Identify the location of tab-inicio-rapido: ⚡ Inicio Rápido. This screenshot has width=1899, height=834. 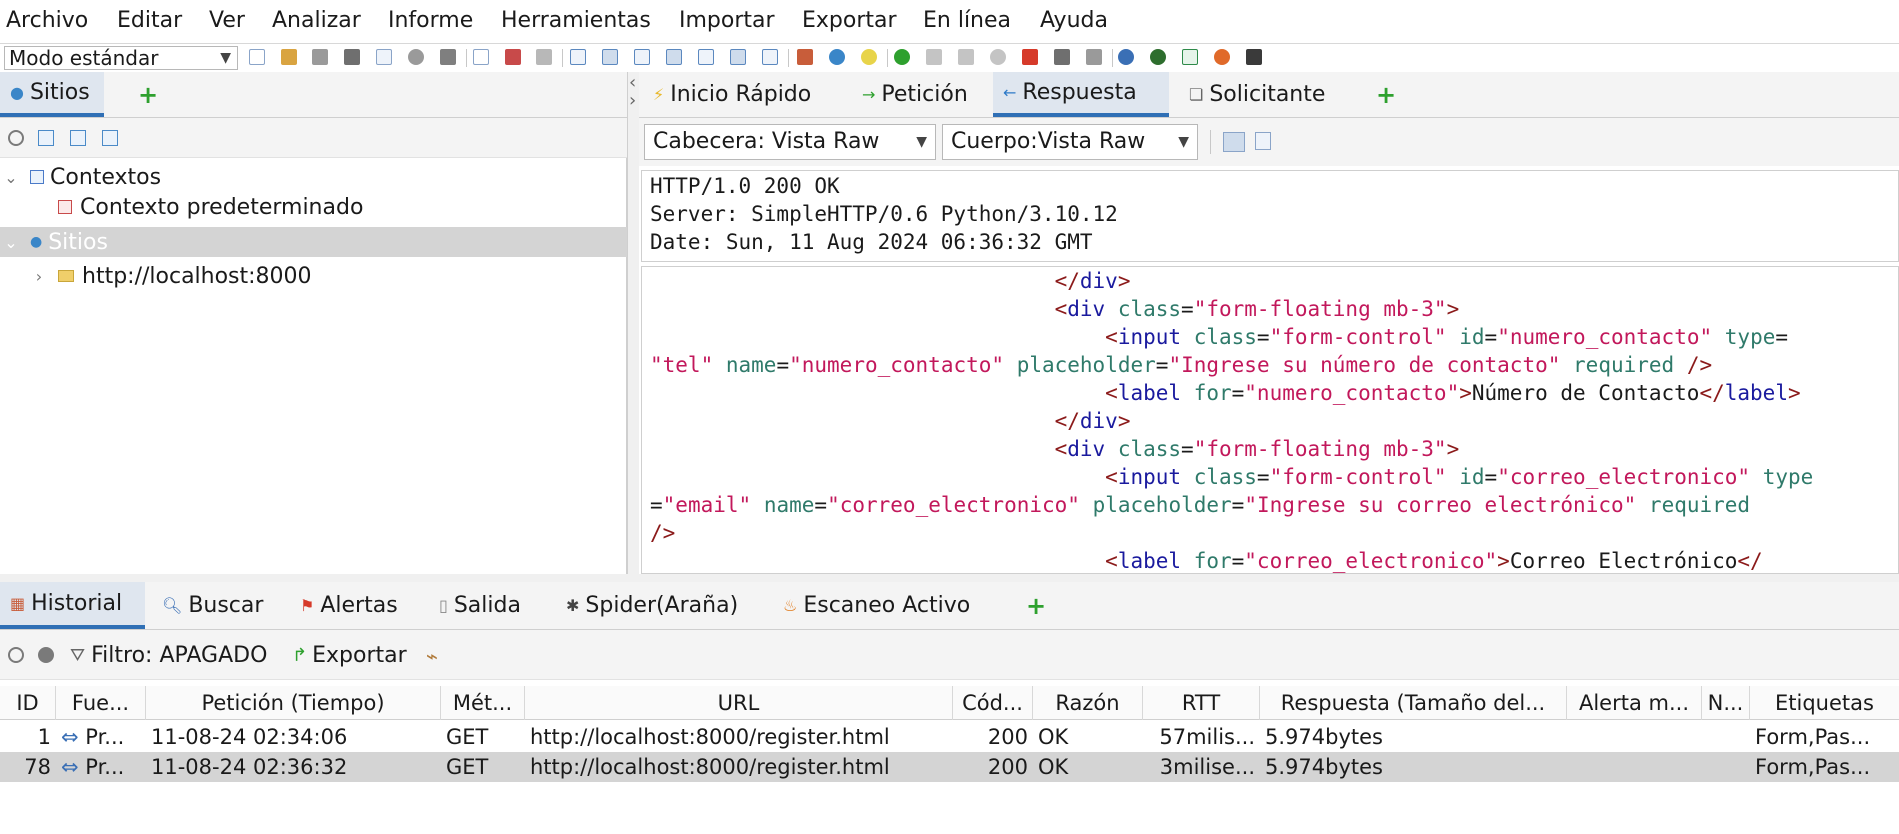
(732, 94).